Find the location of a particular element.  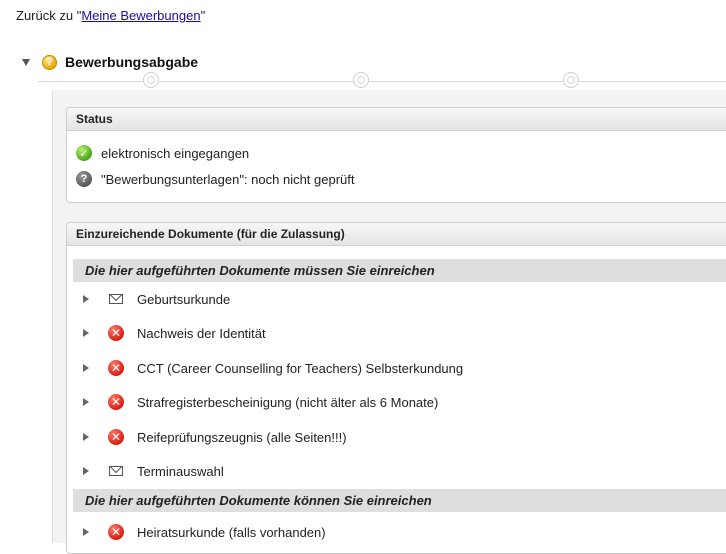

collapse-triangle-icon is located at coordinates (26, 62).